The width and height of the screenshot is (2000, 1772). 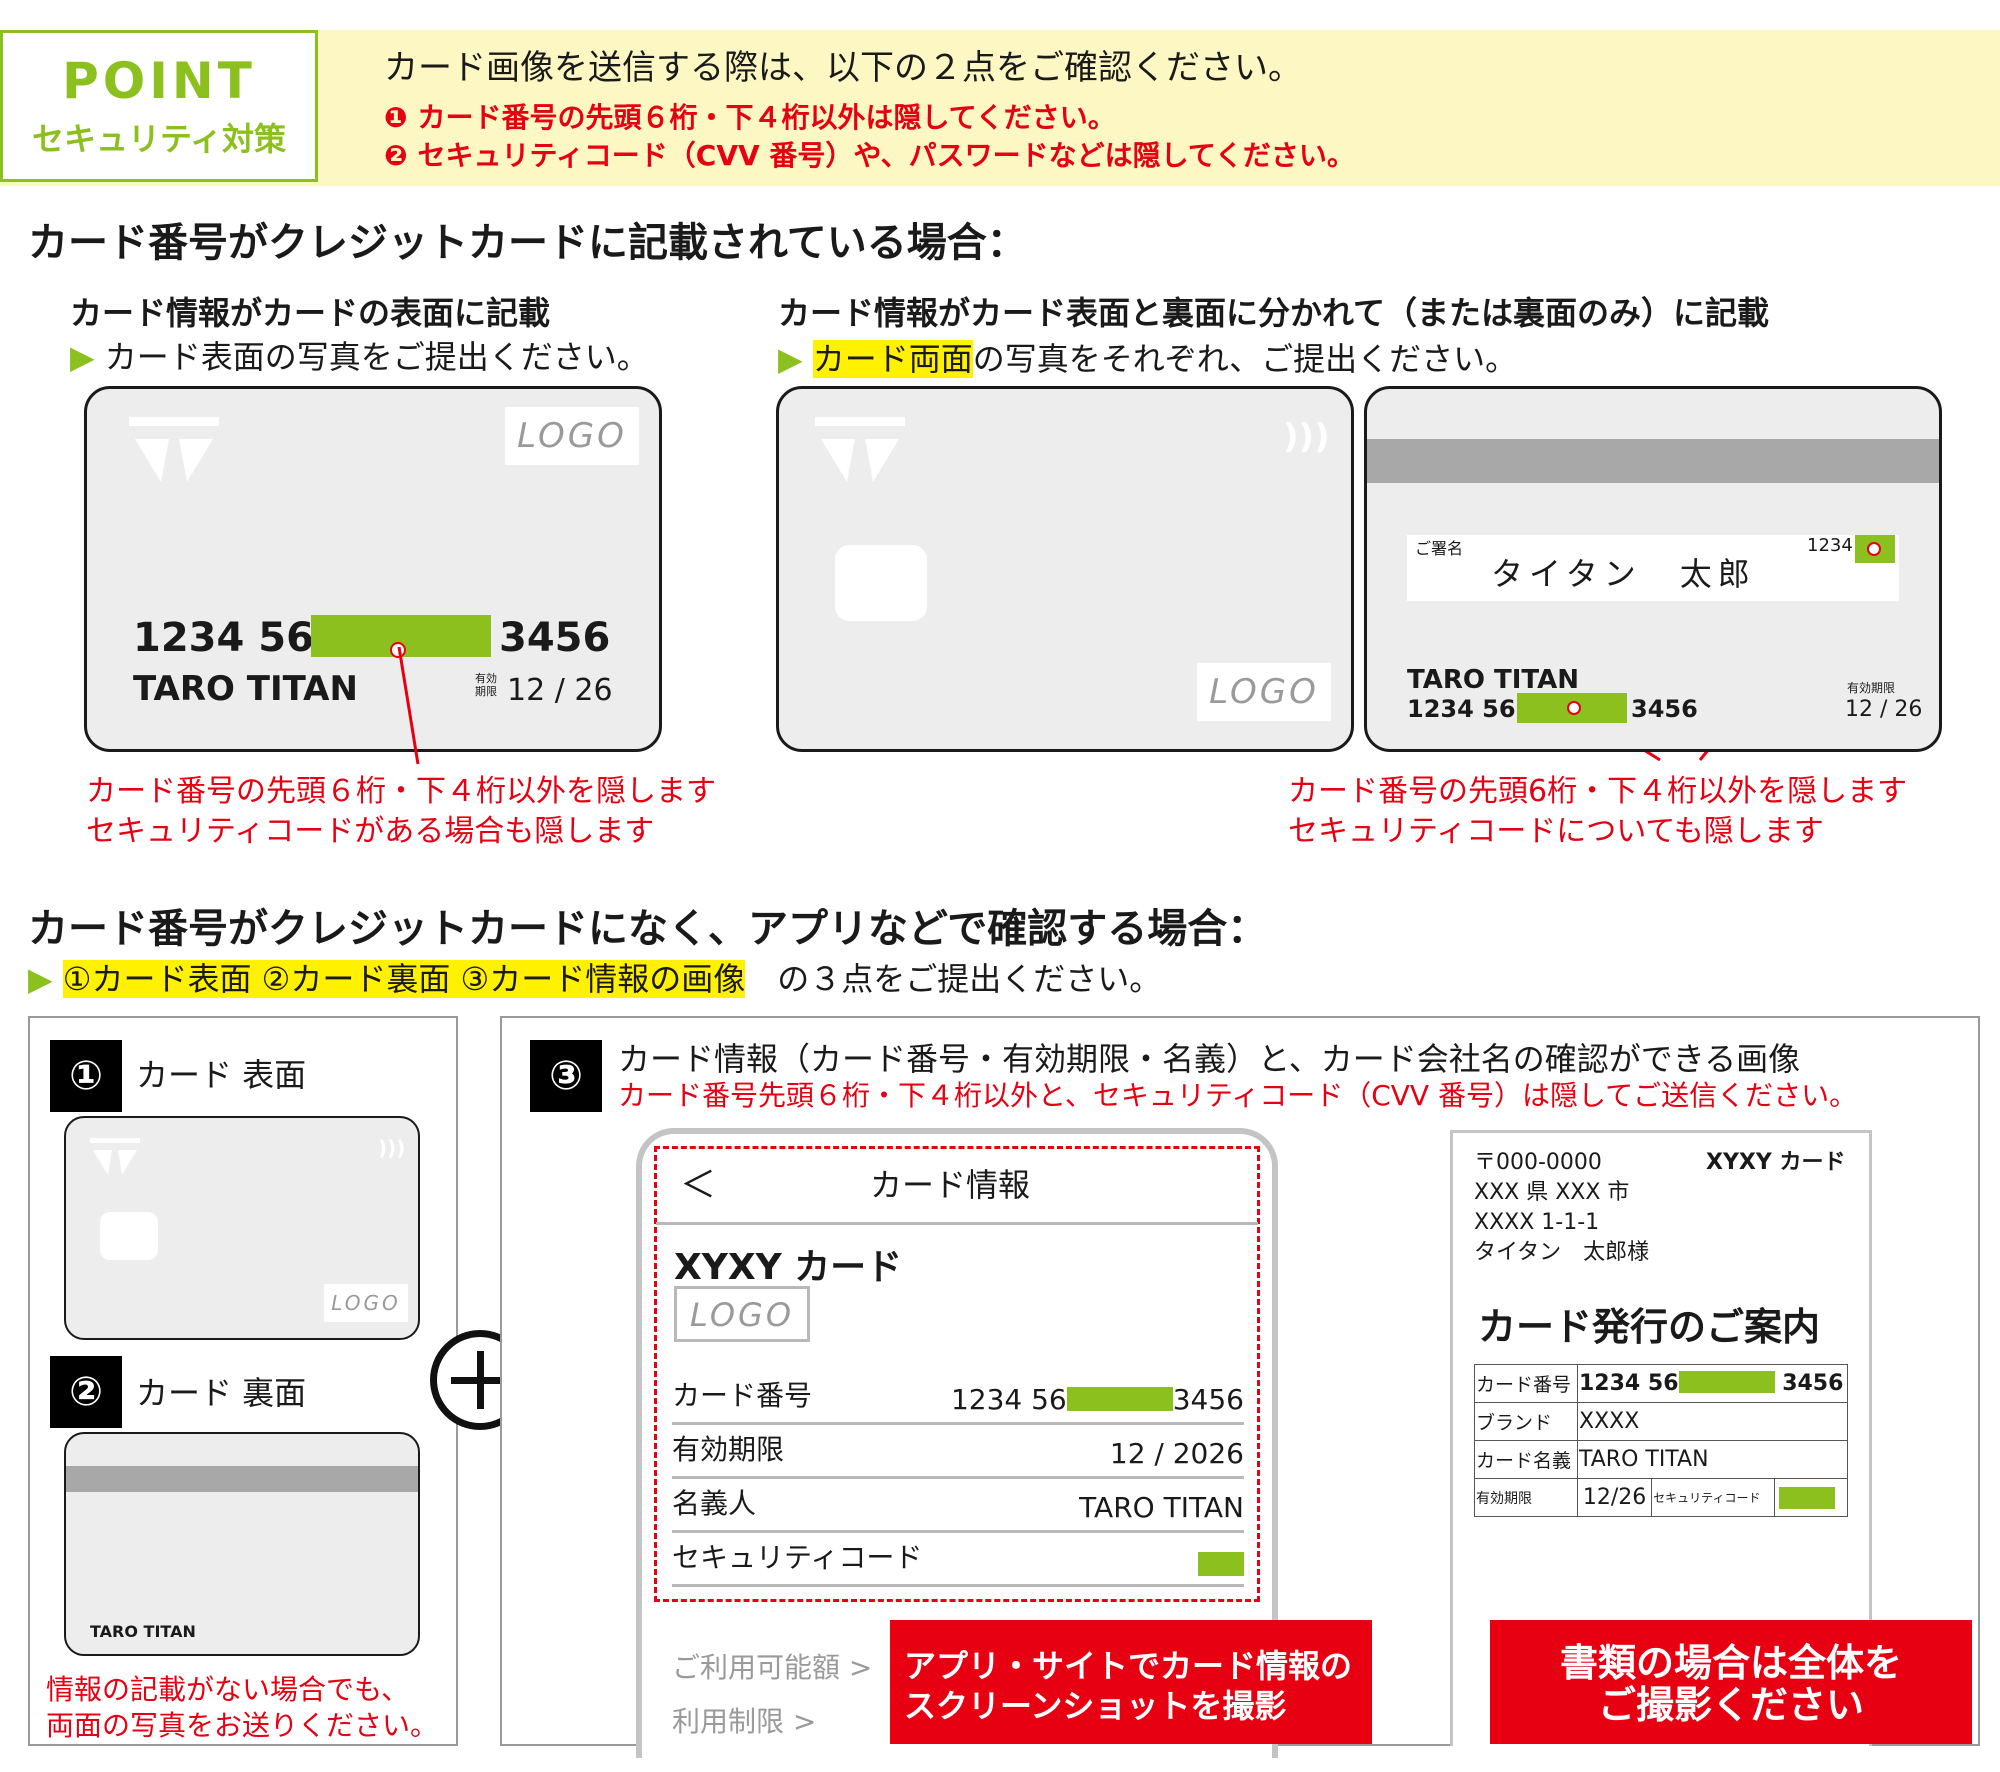 I want to click on app-back-button: ＜, so click(x=698, y=1182).